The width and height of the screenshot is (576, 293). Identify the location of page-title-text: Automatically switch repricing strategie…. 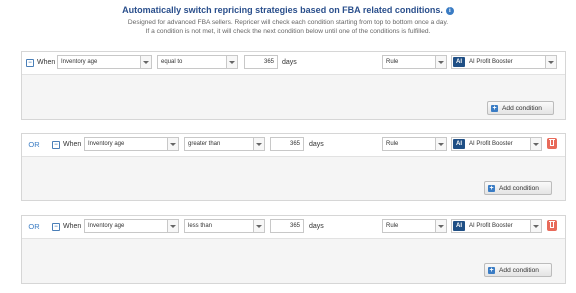
(282, 10).